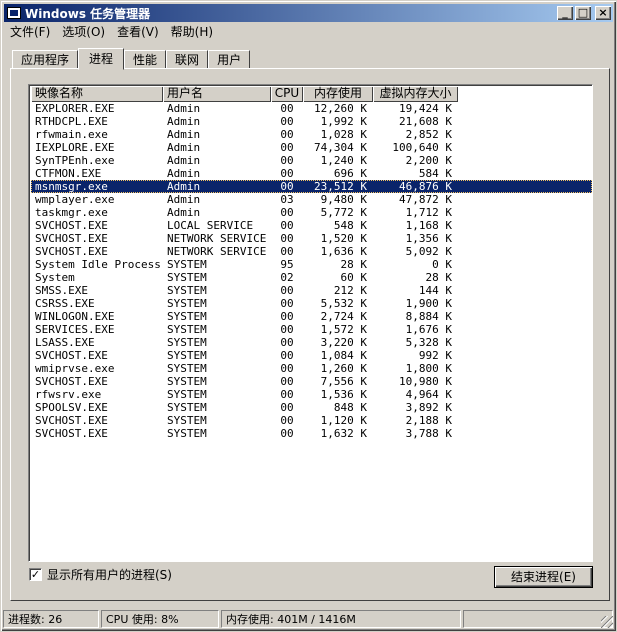 The width and height of the screenshot is (617, 632). Describe the element at coordinates (229, 59) in the screenshot. I see `tab-users: 用户` at that location.